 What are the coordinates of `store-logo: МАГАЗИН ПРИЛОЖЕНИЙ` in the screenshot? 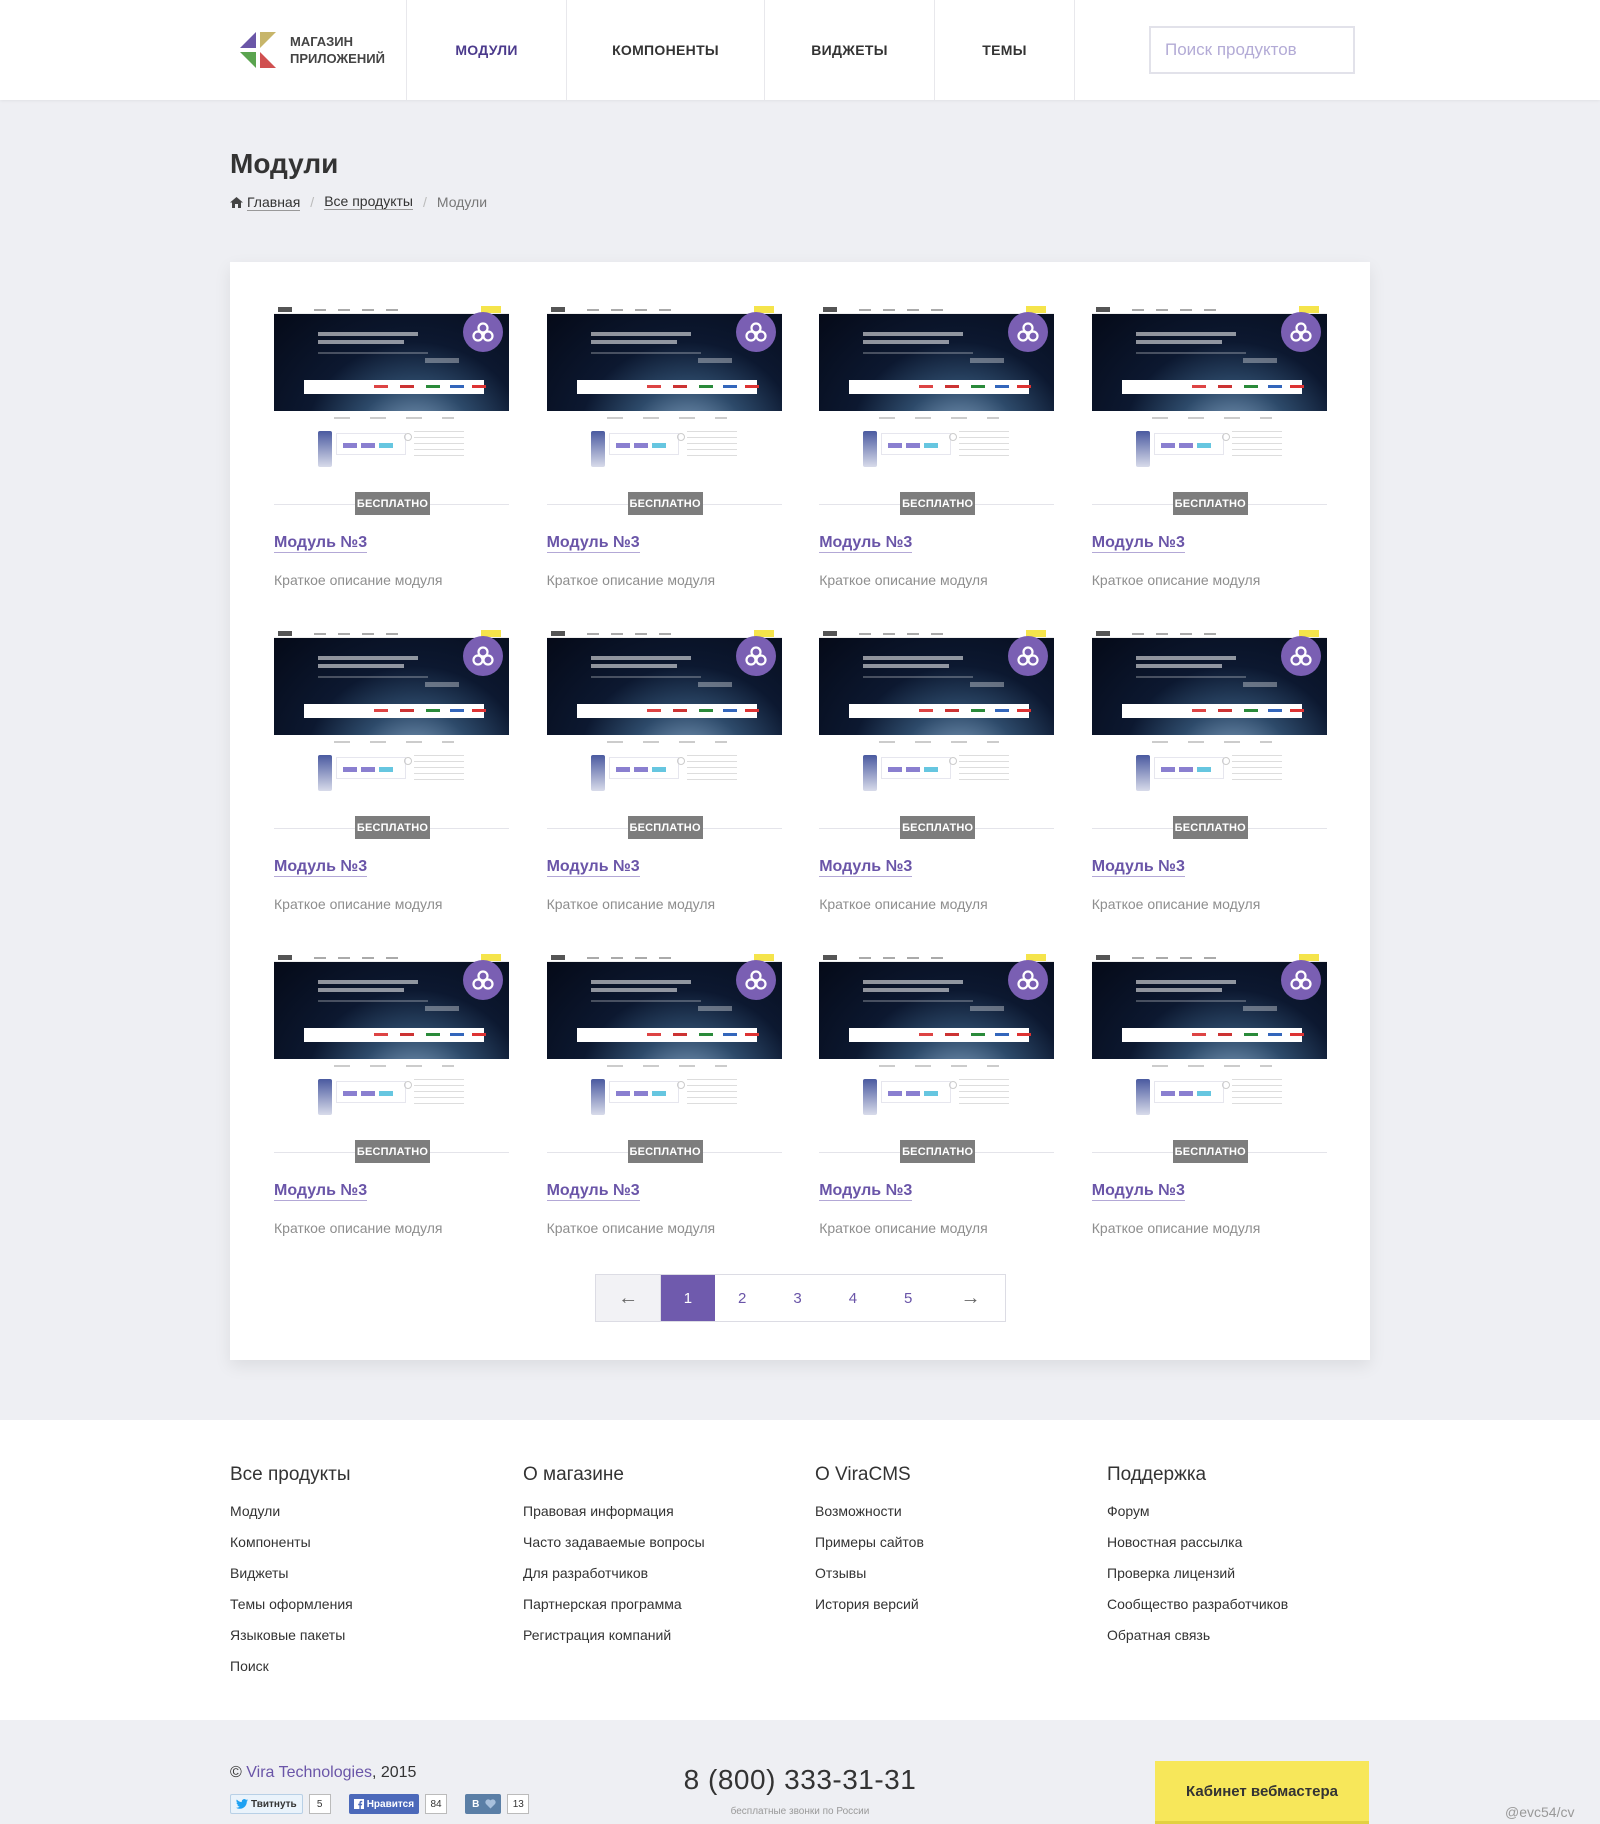 It's located at (320, 50).